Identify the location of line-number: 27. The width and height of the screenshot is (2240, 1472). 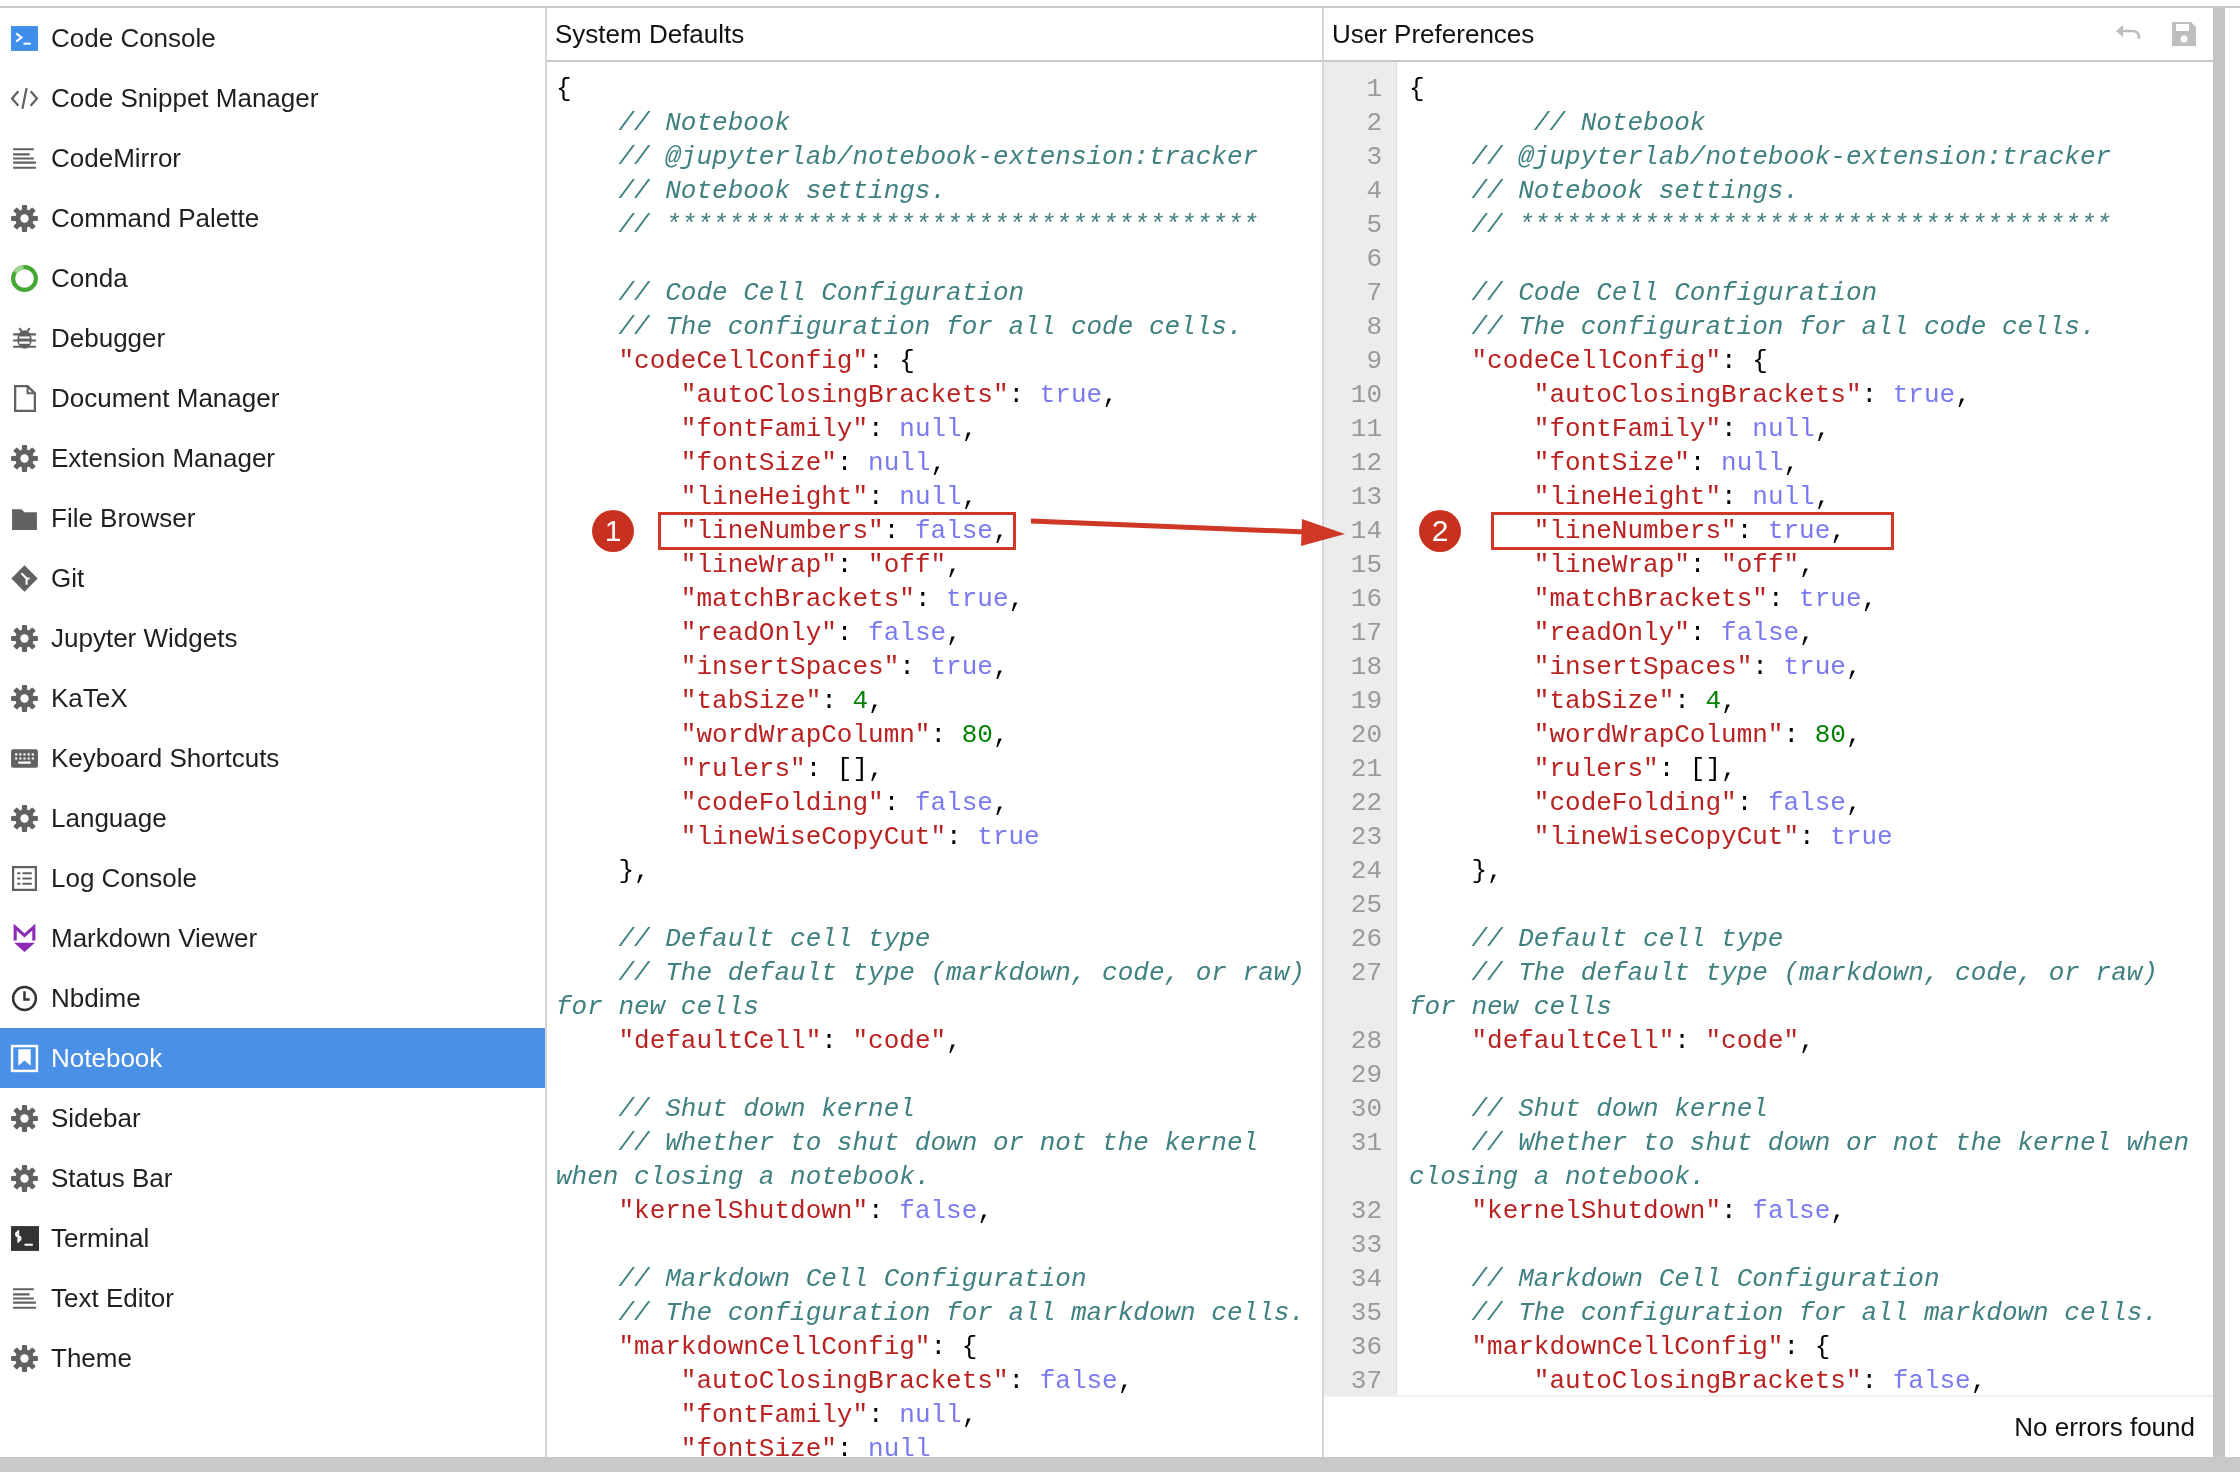
(1366, 973).